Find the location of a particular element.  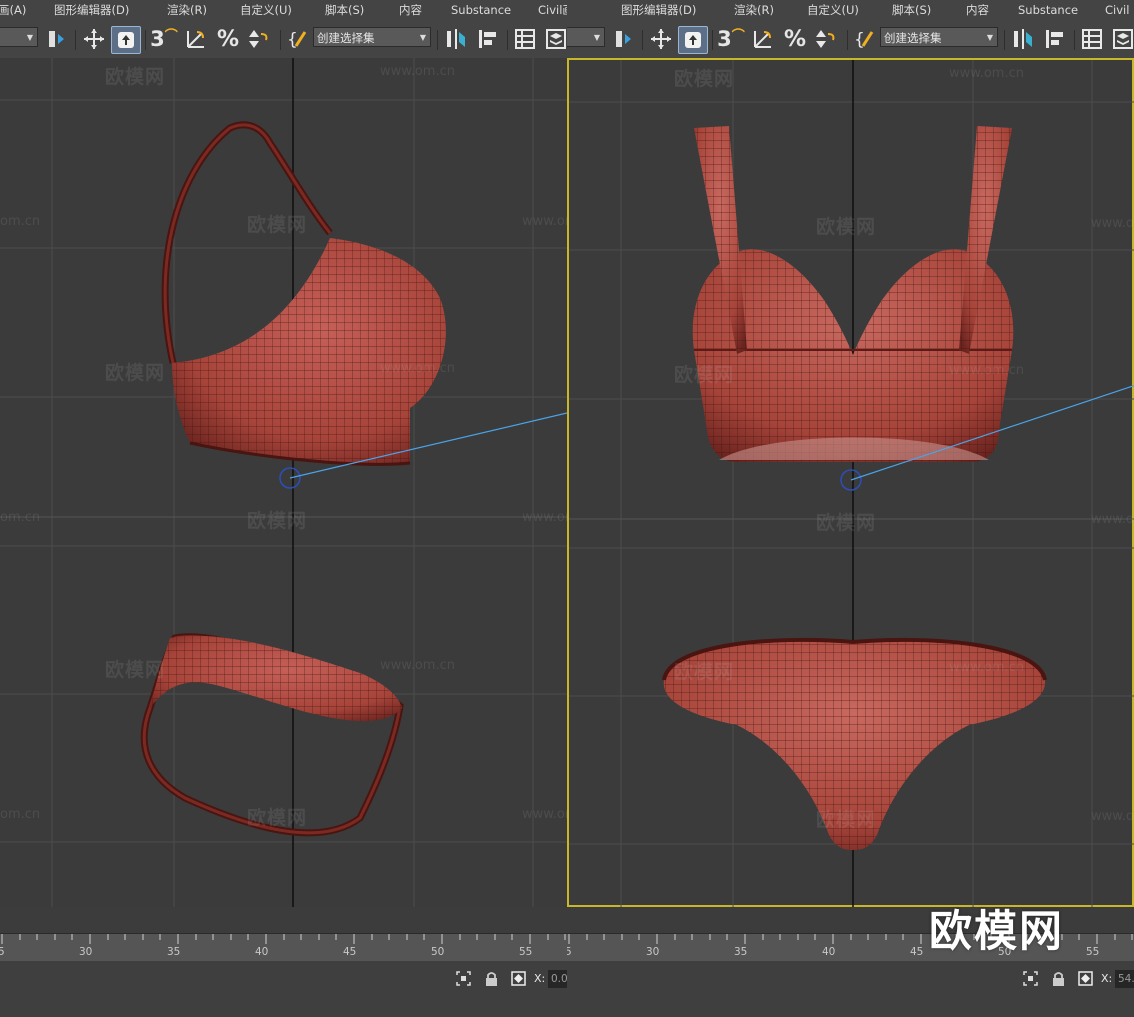

timeline-tick-label: 50 is located at coordinates (438, 952).